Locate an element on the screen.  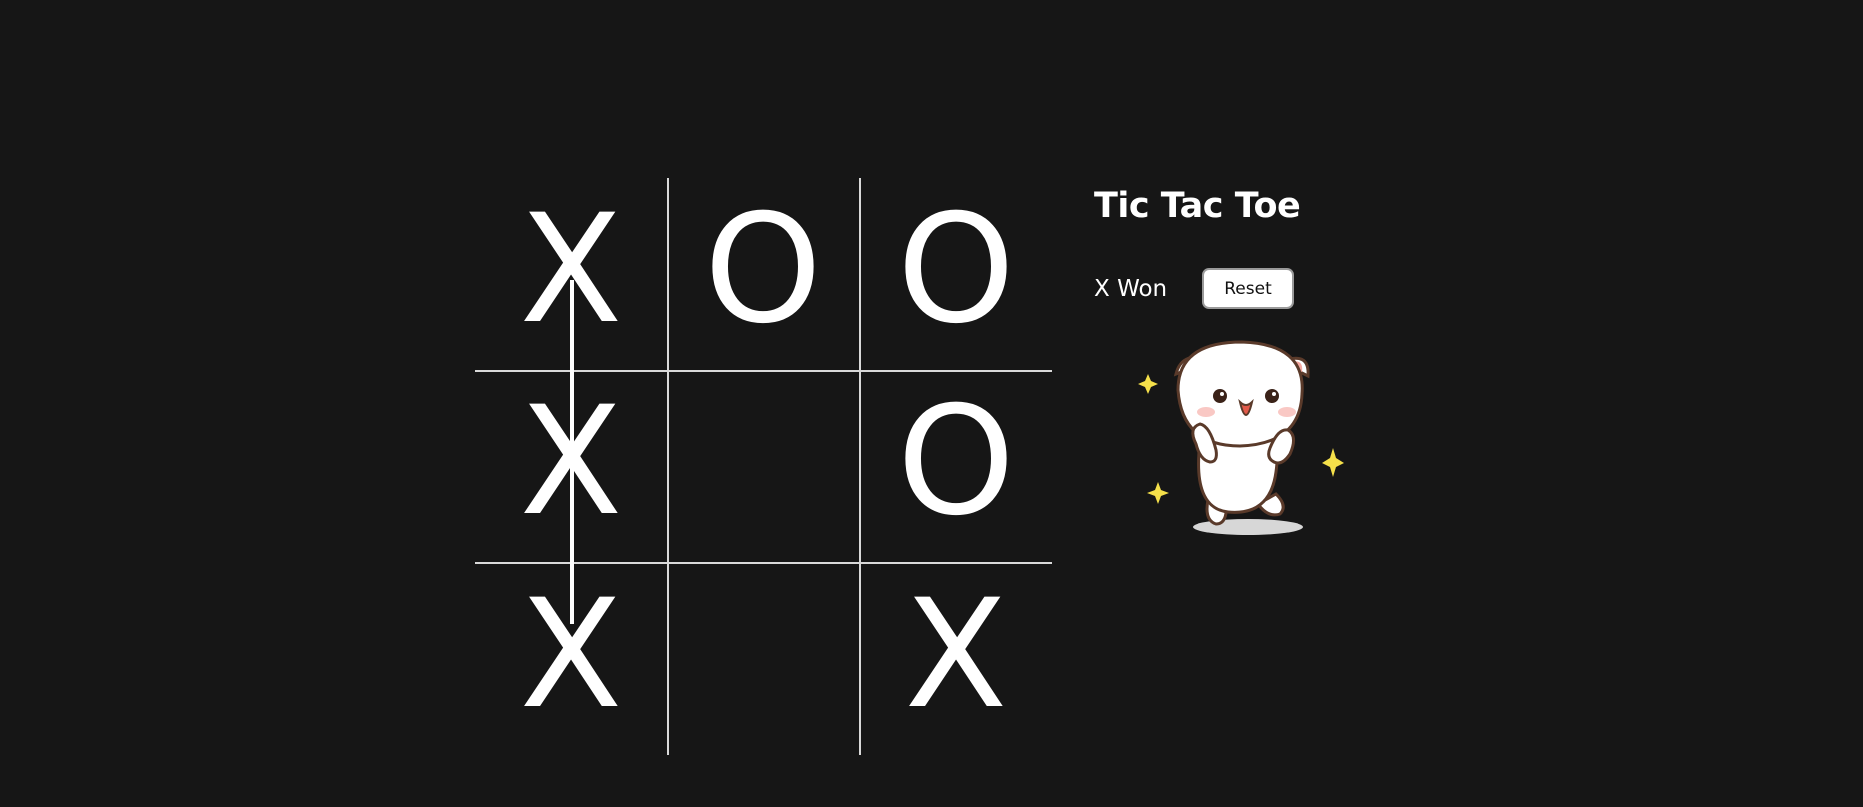
status-row: X Won Reset is located at coordinates (1224, 290).